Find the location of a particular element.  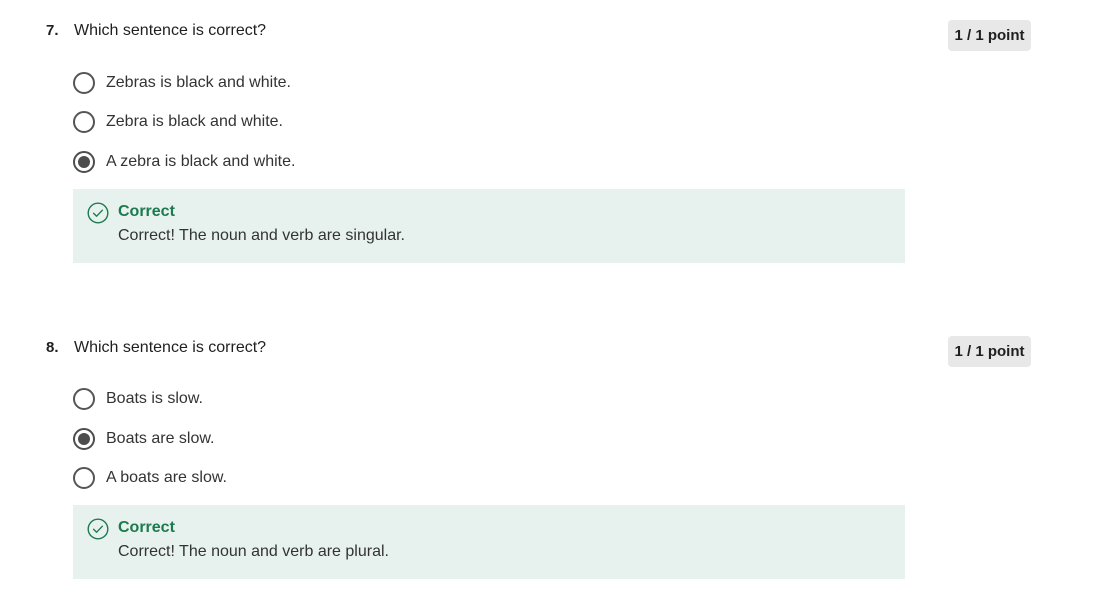

option-label: Zebras is black and white. is located at coordinates (198, 82).